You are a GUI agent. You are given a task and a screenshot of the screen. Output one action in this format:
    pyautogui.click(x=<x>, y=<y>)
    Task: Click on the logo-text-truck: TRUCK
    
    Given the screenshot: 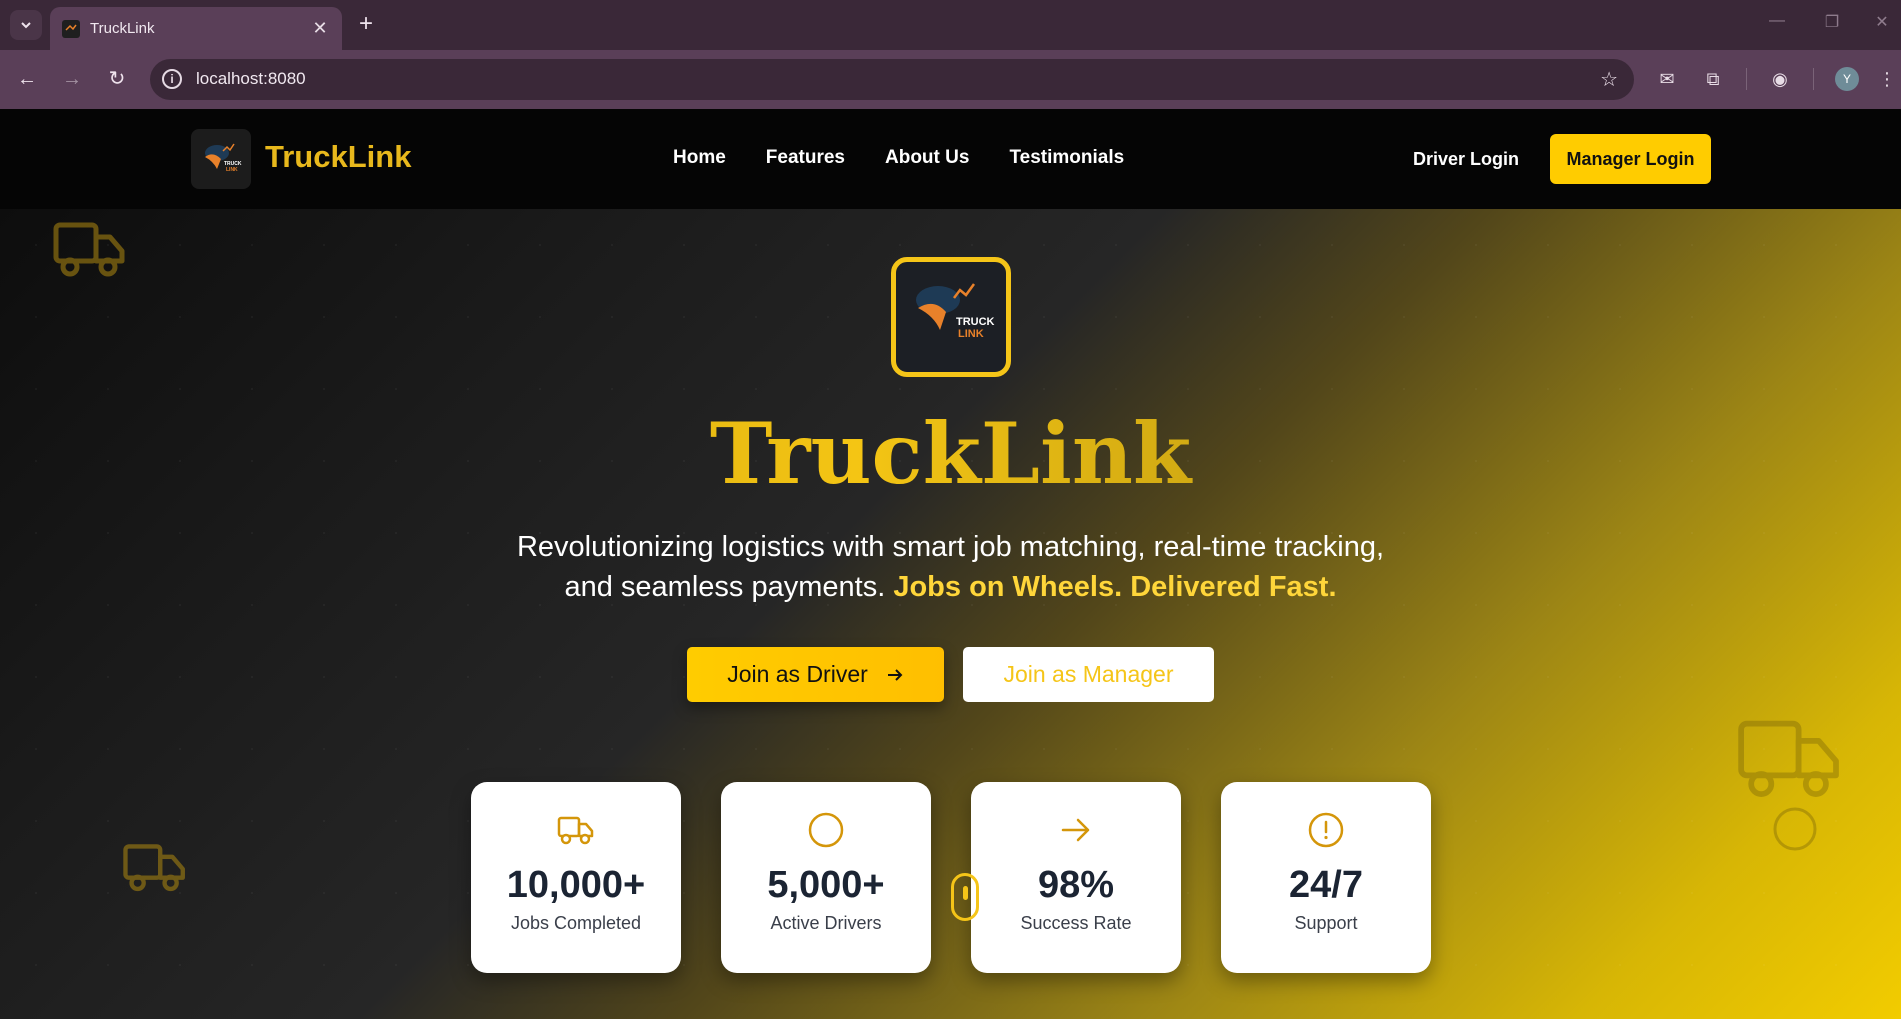 What is the action you would take?
    pyautogui.click(x=975, y=322)
    